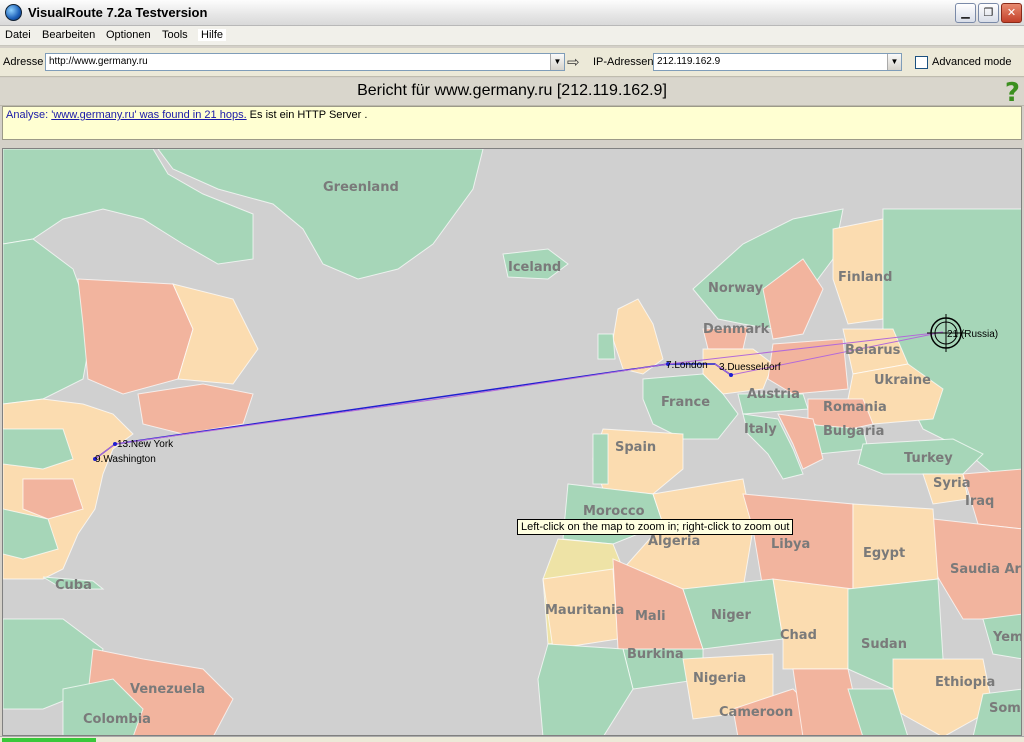 This screenshot has width=1024, height=742. What do you see at coordinates (756, 712) in the screenshot?
I see `country-label: Cameroon` at bounding box center [756, 712].